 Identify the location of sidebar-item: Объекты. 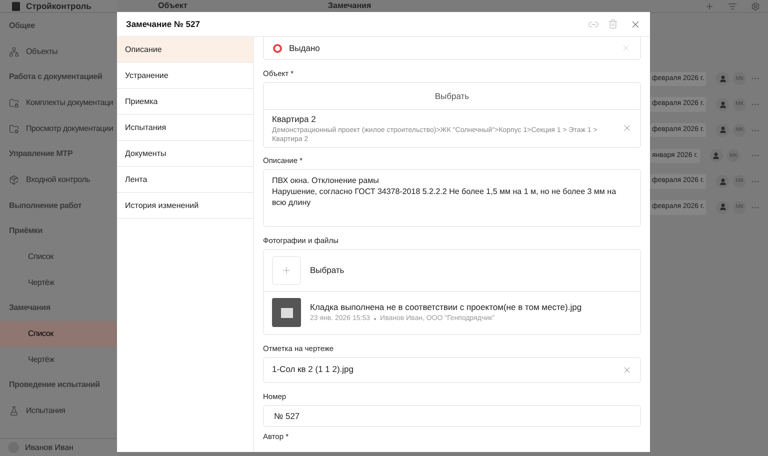
(58, 51).